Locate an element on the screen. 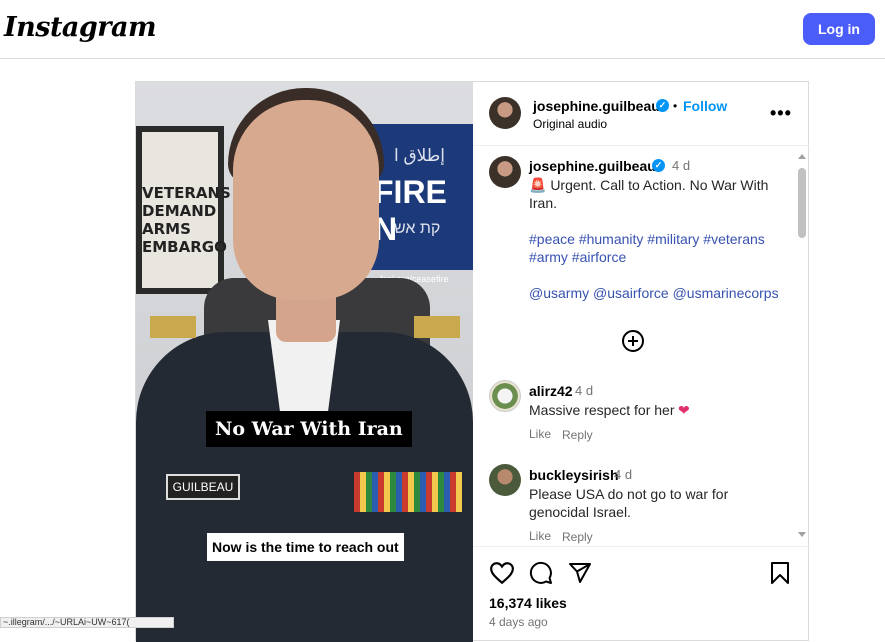  comment-text-line-1: Please USA do not go to war for is located at coordinates (629, 494).